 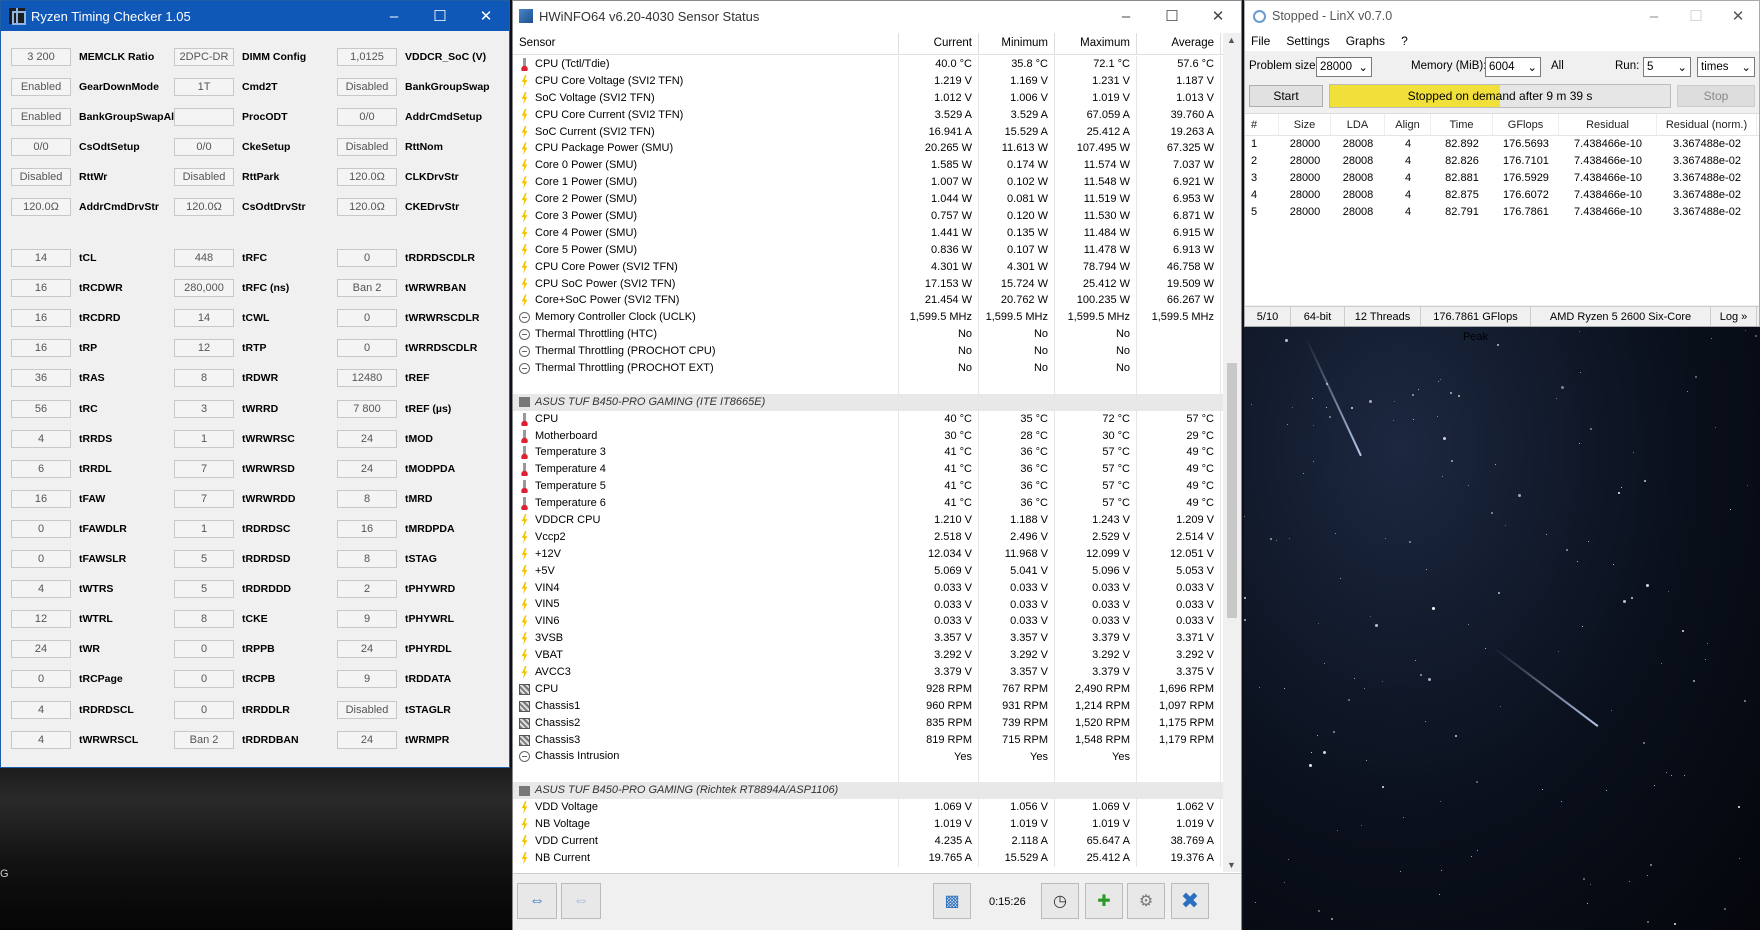 What do you see at coordinates (868, 622) in the screenshot?
I see `sensor-row: VIN6 0.033 V 0.033 V 0.033 V 0.033 V` at bounding box center [868, 622].